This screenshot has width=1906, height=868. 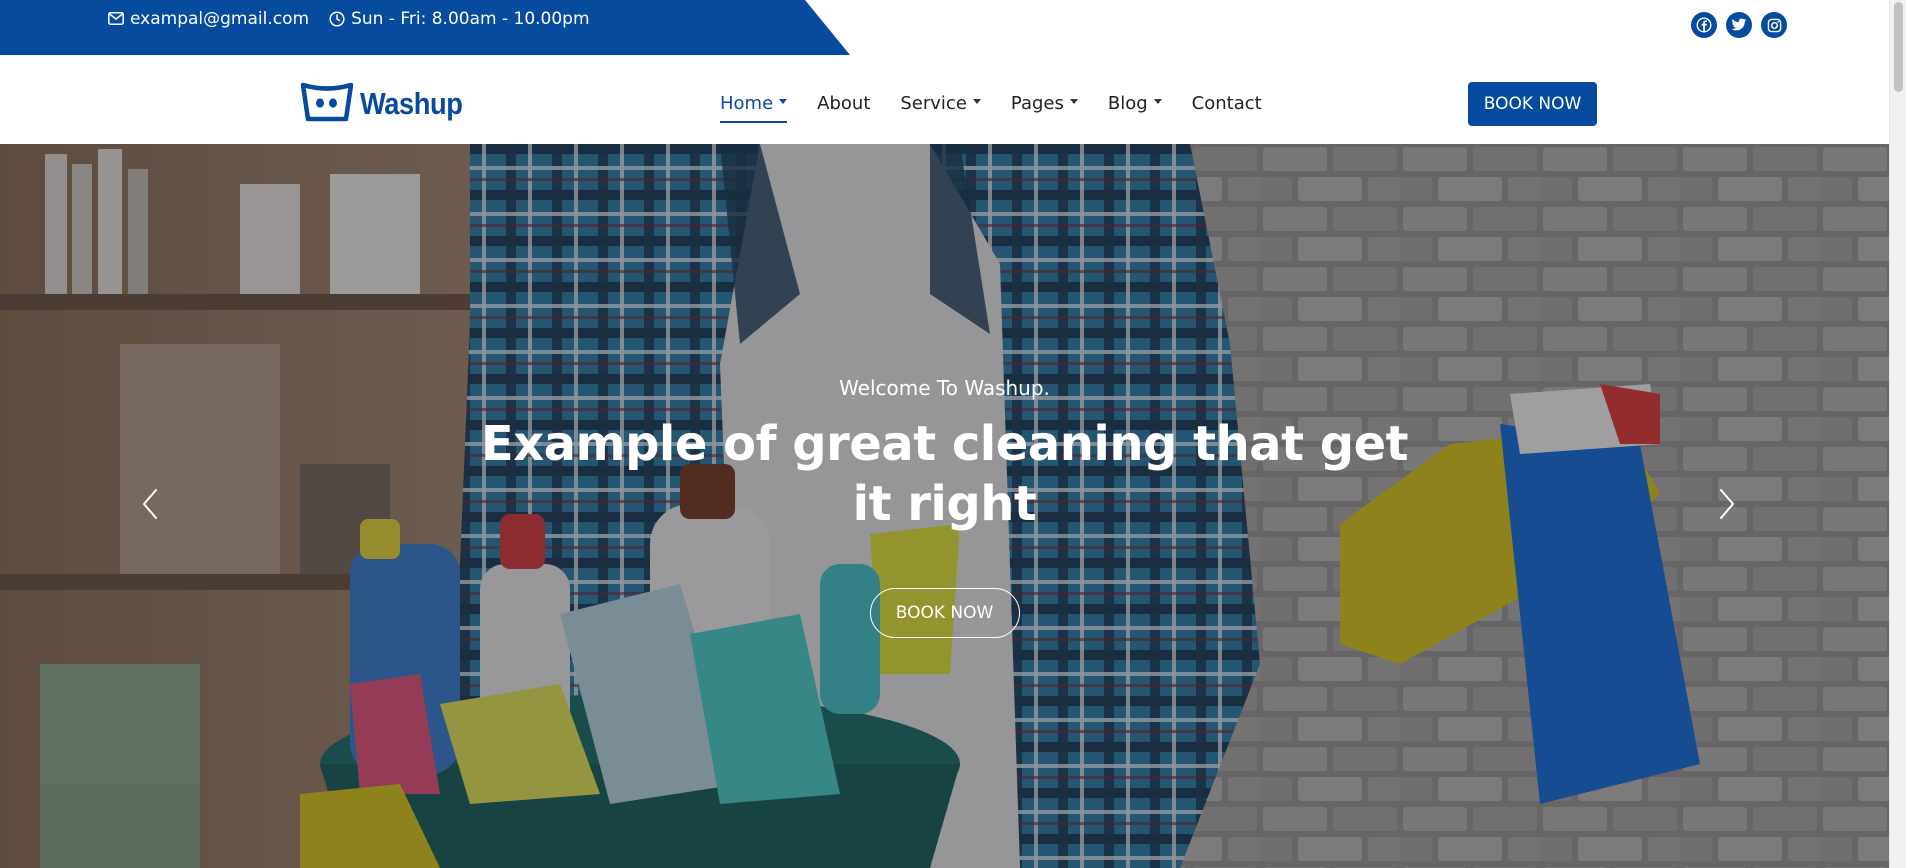 What do you see at coordinates (116, 18) in the screenshot?
I see `envelope-icon` at bounding box center [116, 18].